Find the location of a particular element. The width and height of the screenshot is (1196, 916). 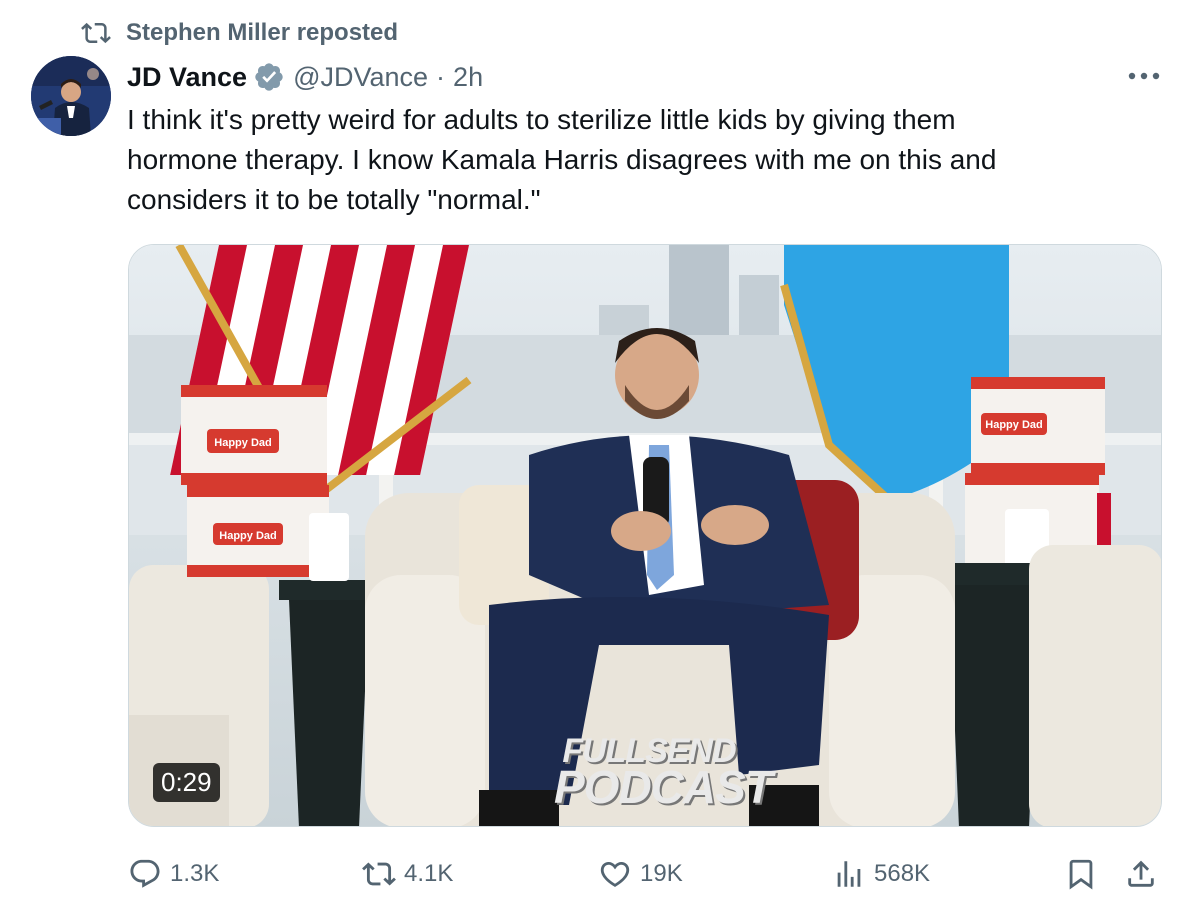

like-button: 19K is located at coordinates (640, 874).